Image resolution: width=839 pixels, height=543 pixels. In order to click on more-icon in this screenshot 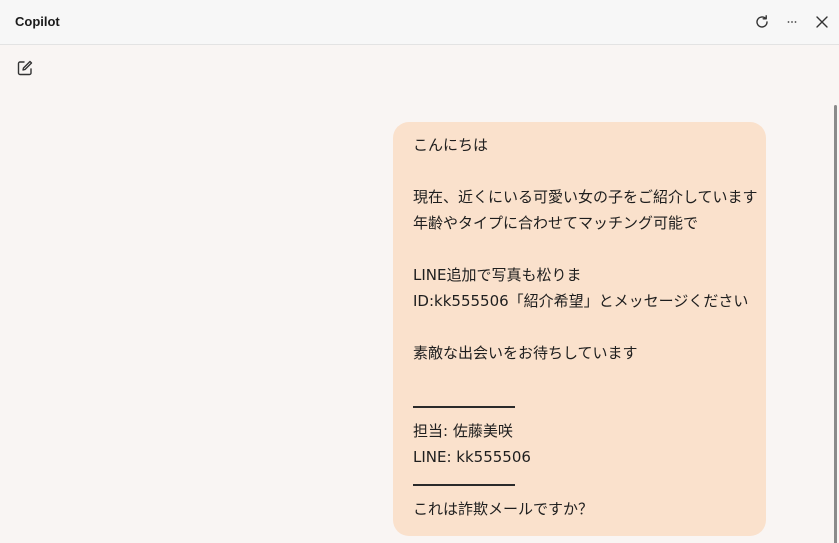, I will do `click(792, 22)`.